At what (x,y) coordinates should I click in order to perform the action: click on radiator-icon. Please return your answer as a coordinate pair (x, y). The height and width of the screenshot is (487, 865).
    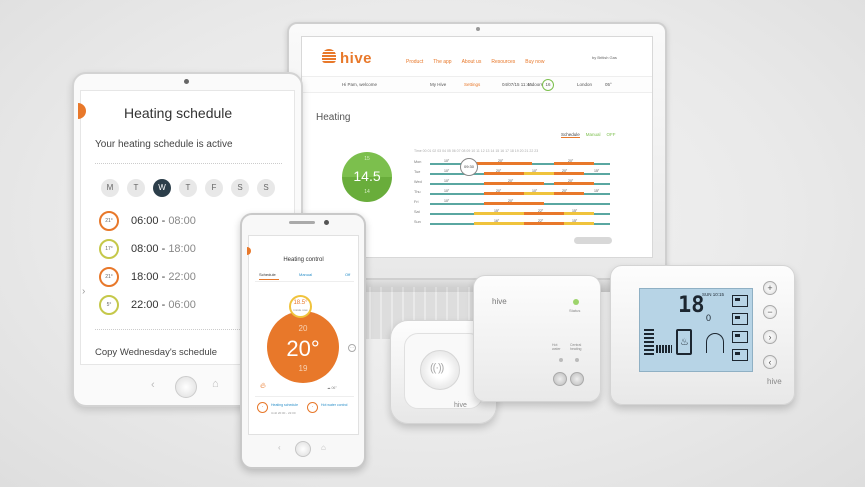
    Looking at the image, I should click on (715, 343).